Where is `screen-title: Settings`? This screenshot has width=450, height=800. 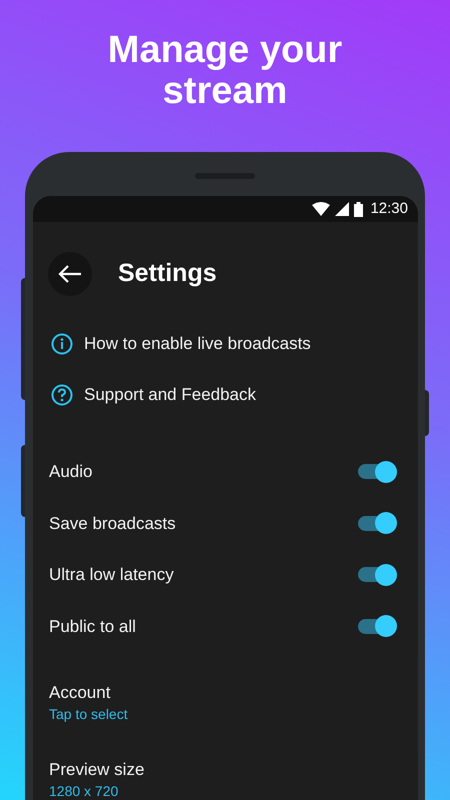 screen-title: Settings is located at coordinates (167, 273).